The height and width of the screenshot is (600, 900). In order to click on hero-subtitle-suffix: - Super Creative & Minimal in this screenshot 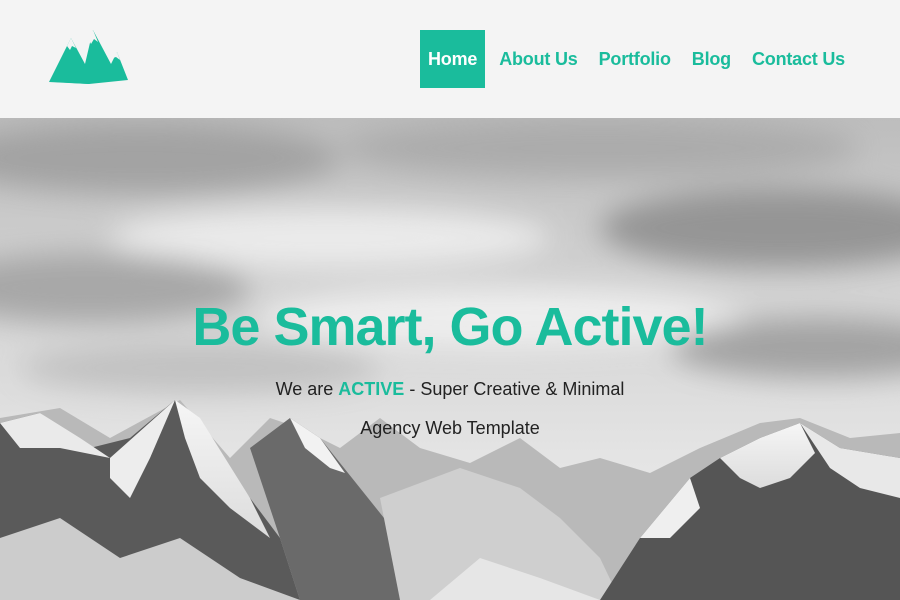, I will do `click(517, 389)`.